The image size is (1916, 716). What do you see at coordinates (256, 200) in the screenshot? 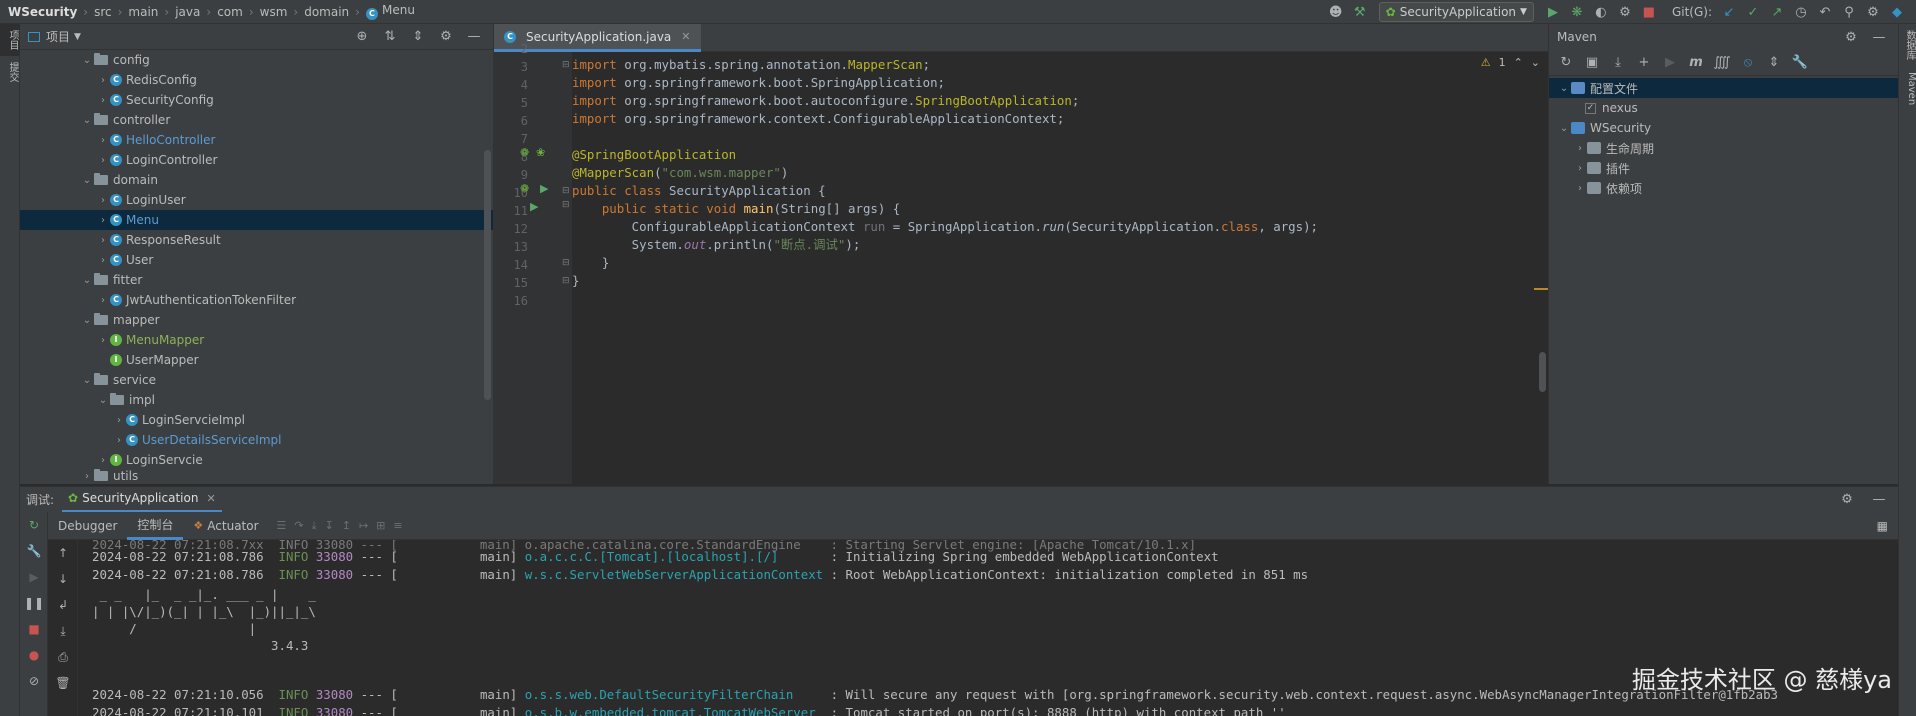
I see `project-tree-item: › C LoginUser` at bounding box center [256, 200].